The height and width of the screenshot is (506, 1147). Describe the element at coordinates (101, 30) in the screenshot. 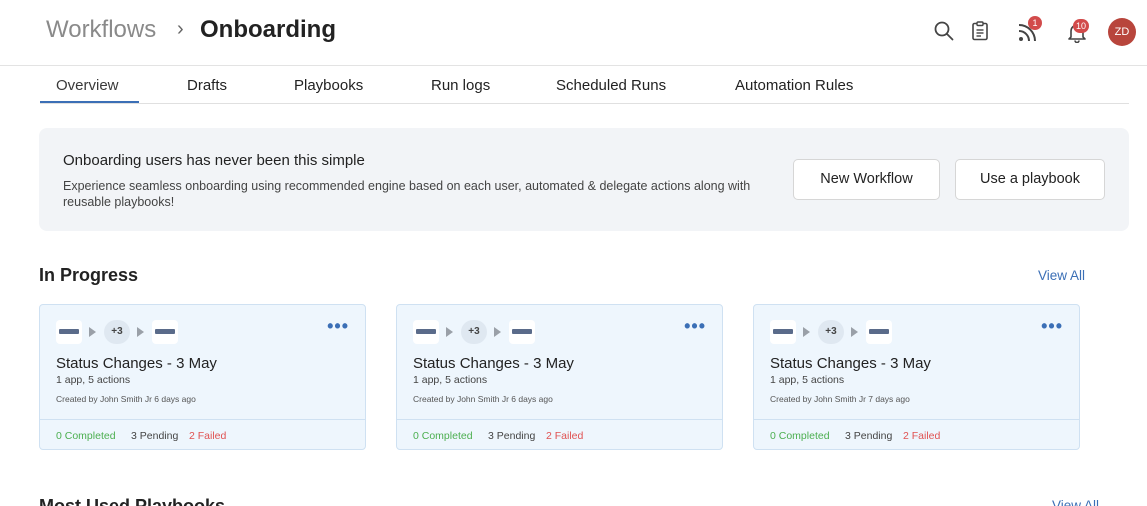

I see `breadcrumb-workflows: Workflows` at that location.